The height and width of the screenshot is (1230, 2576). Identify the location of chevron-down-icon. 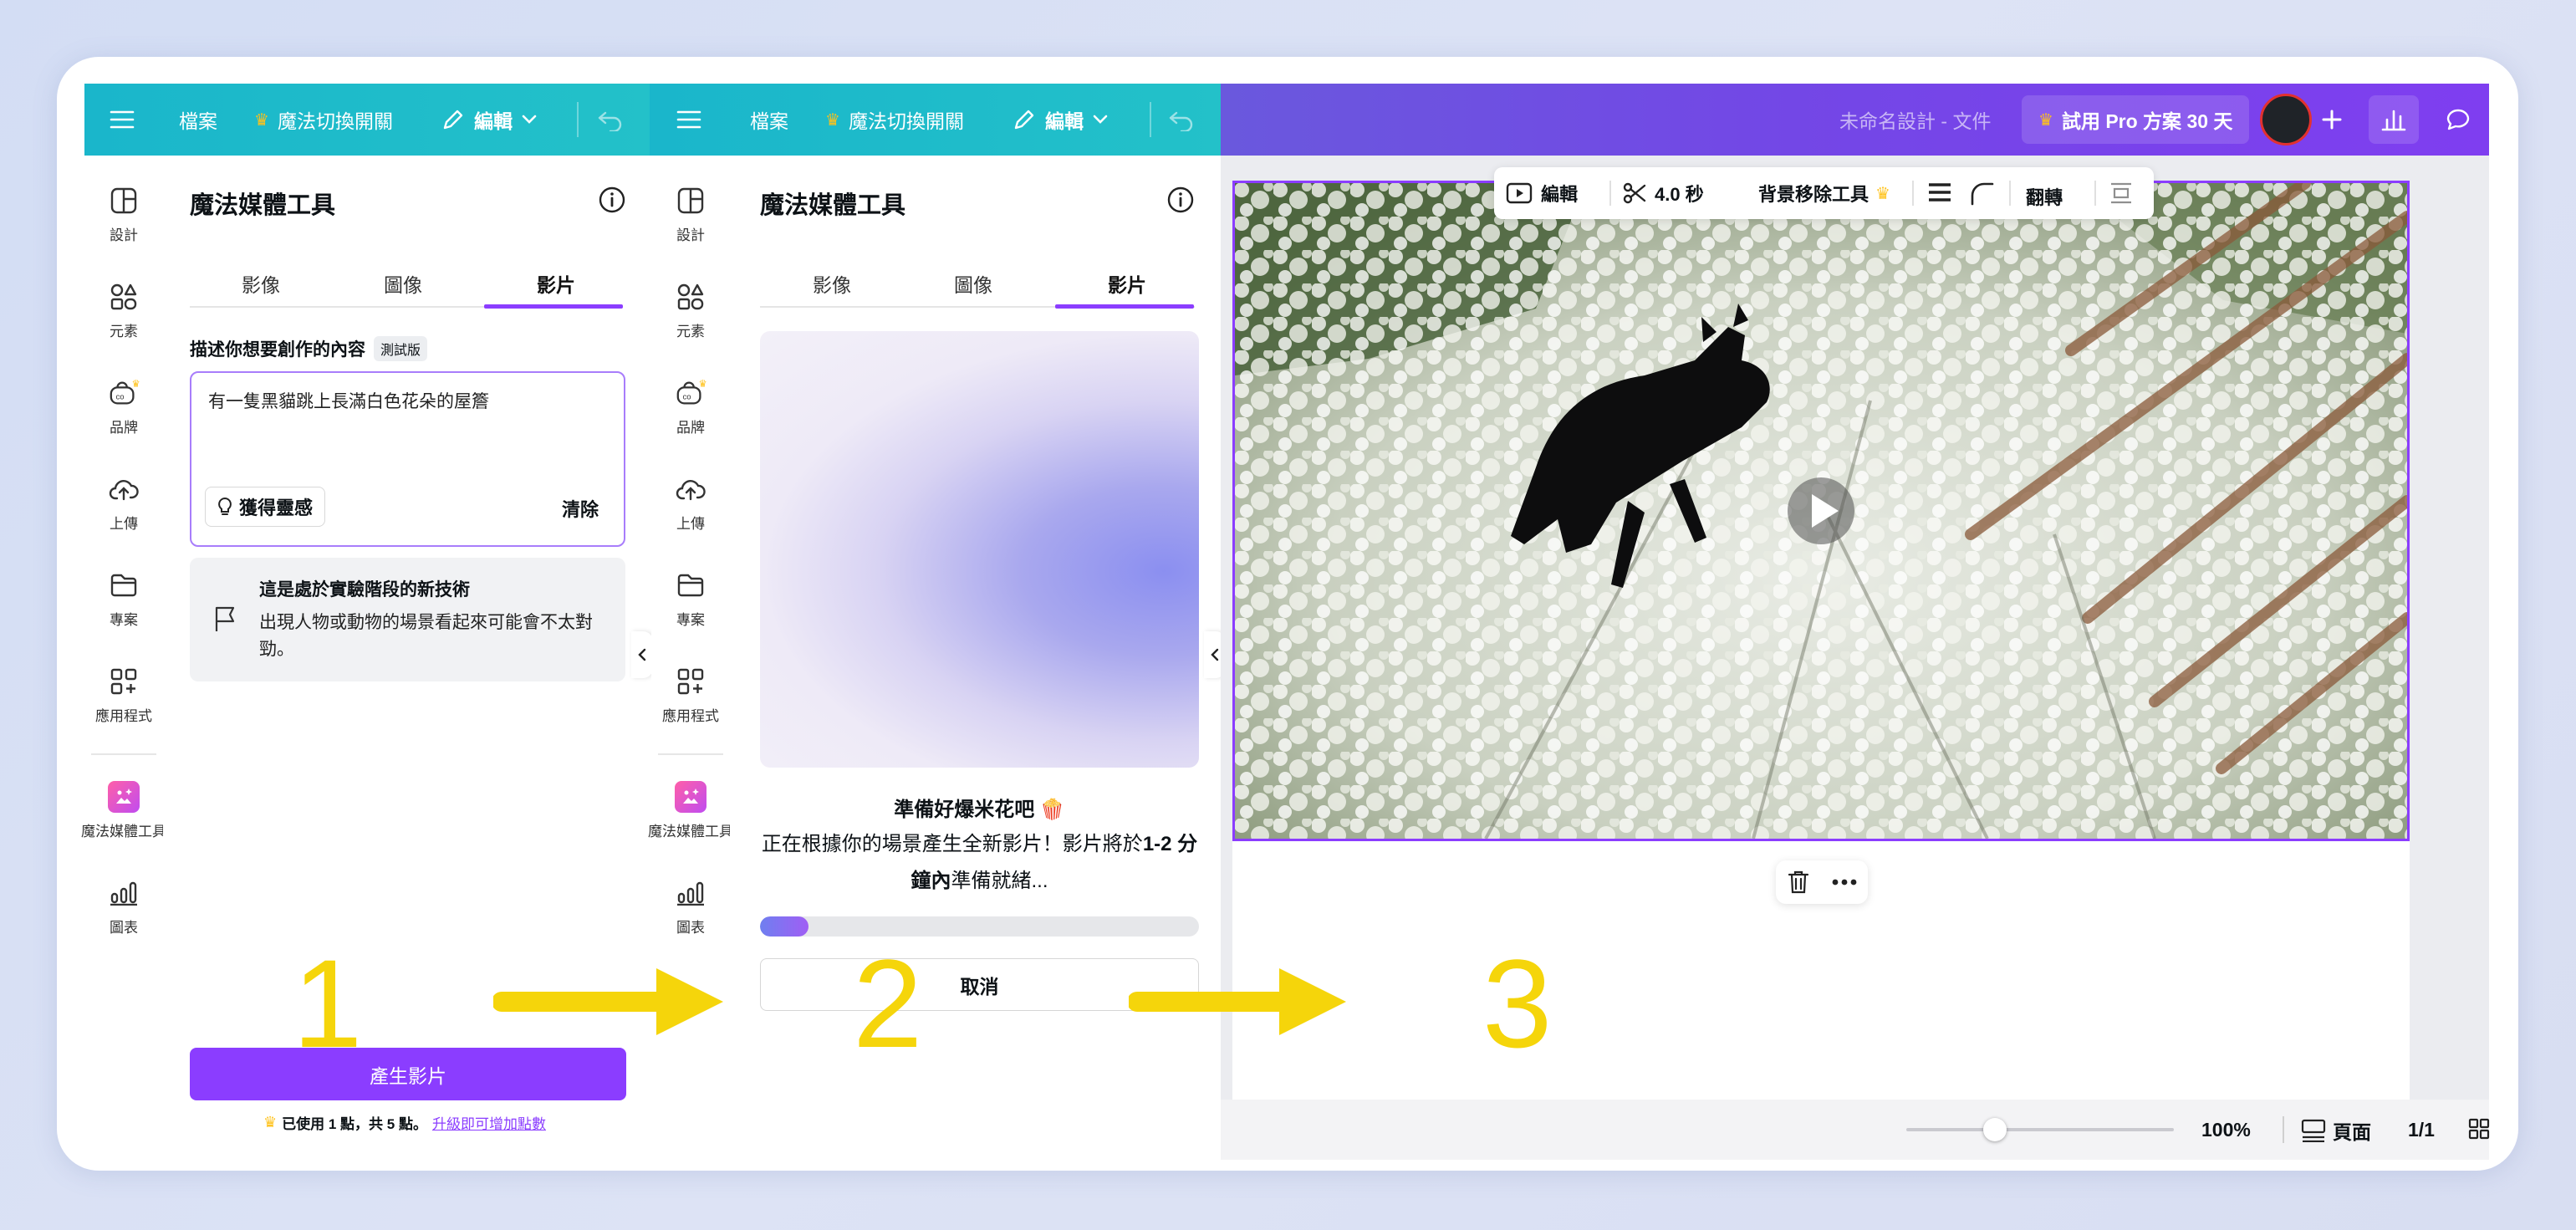
(529, 120).